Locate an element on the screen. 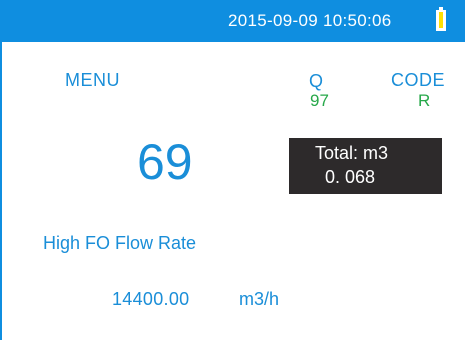 The height and width of the screenshot is (340, 465). q-value: 97 is located at coordinates (319, 100).